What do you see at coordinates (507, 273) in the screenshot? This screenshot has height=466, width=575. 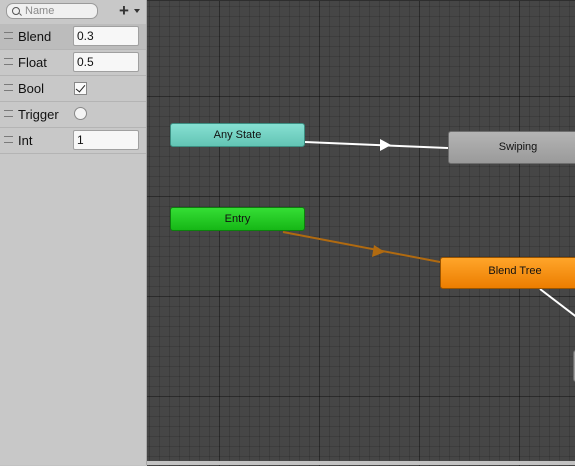 I see `state-node-blend-tree: Blend Tree` at bounding box center [507, 273].